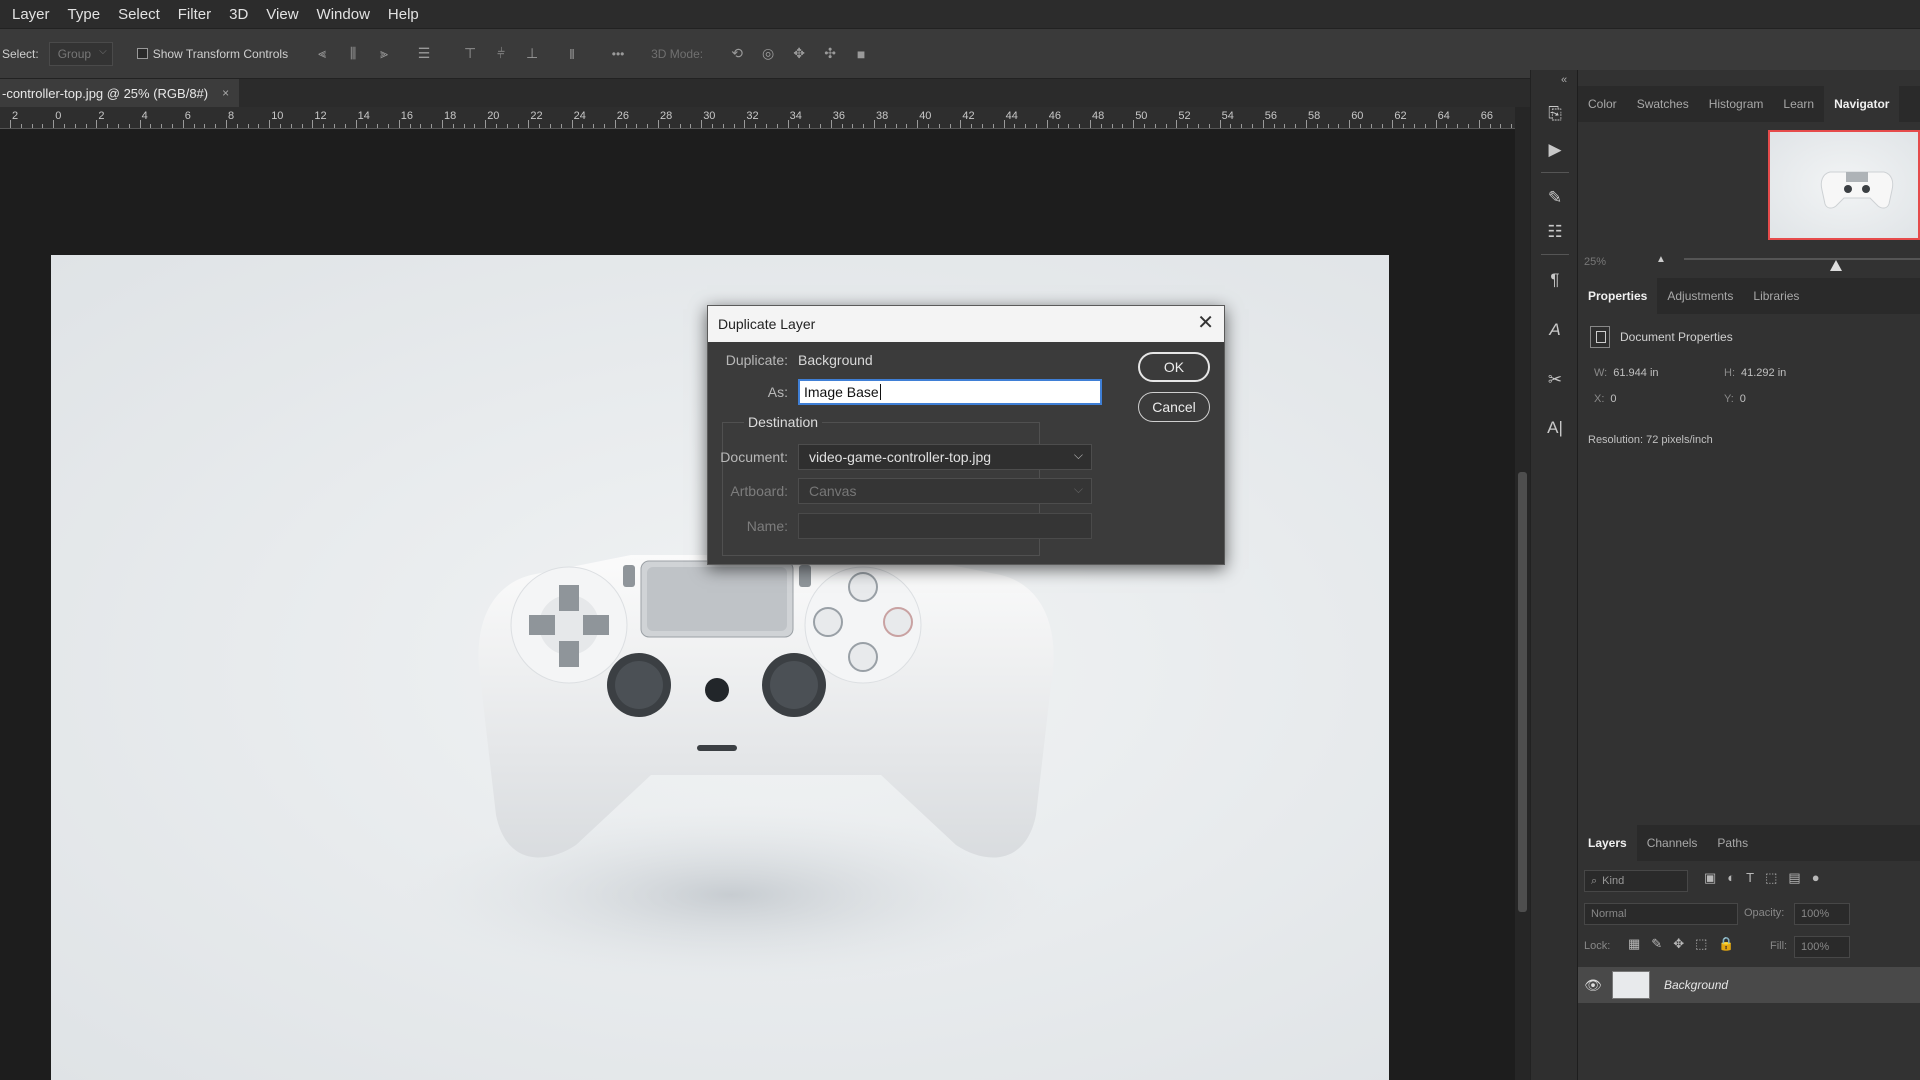  I want to click on document-tab: -controller-top.jpg @ 25% (RGB/8#) ×, so click(120, 93).